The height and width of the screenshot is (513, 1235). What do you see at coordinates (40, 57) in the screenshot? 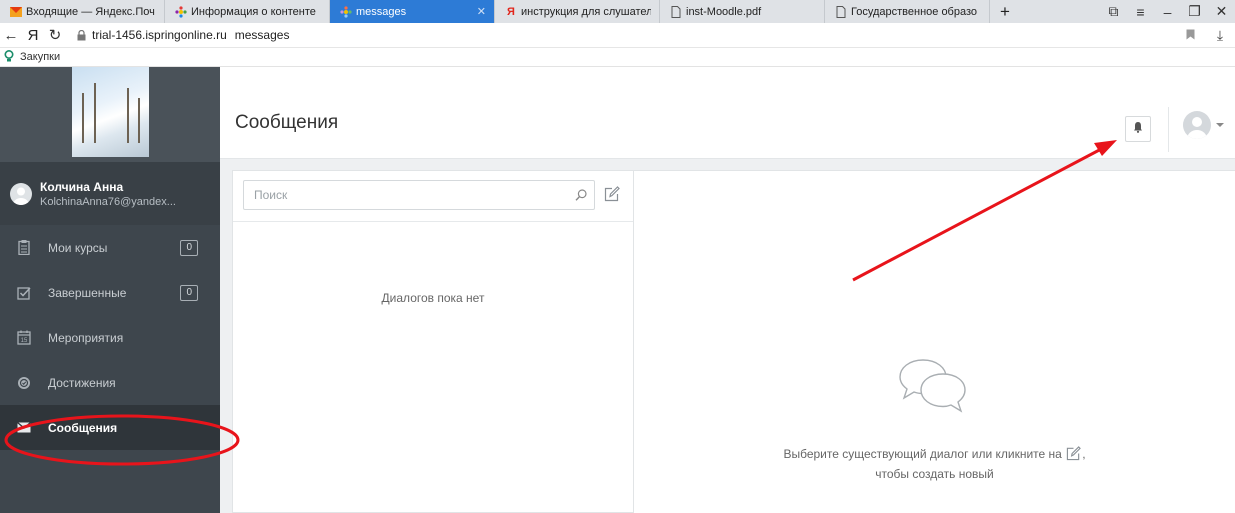
I see `bookmark-zakupki: Закупки` at bounding box center [40, 57].